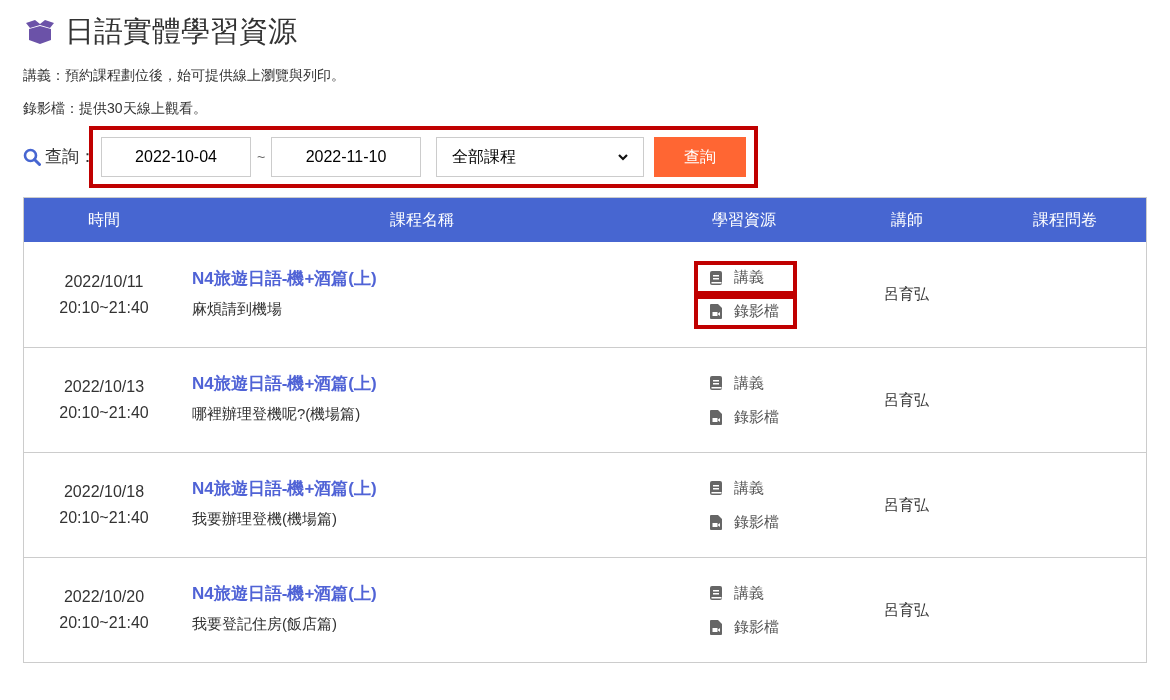 The height and width of the screenshot is (700, 1170). Describe the element at coordinates (906, 220) in the screenshot. I see `column-header: 講師` at that location.